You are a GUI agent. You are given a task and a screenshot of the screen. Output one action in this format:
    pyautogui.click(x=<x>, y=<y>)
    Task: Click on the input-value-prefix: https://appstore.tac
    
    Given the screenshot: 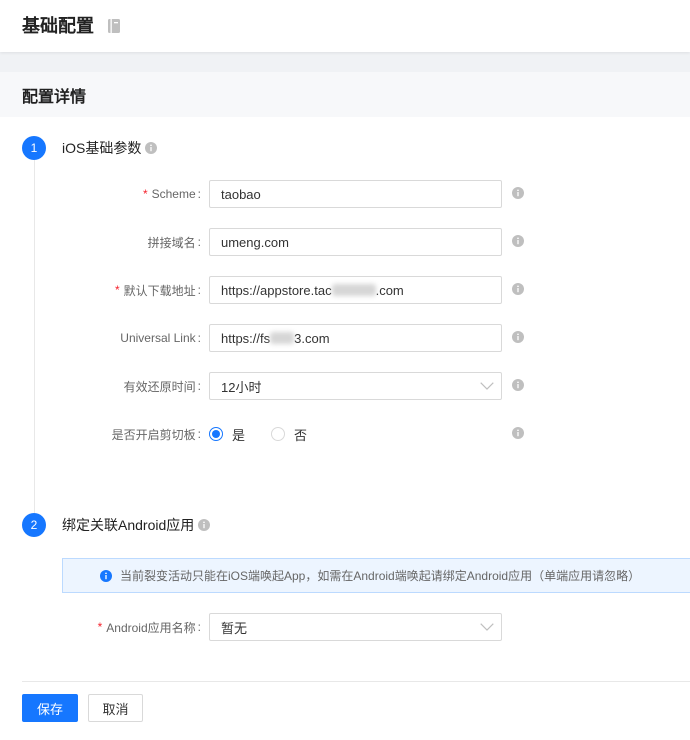 What is the action you would take?
    pyautogui.click(x=276, y=290)
    